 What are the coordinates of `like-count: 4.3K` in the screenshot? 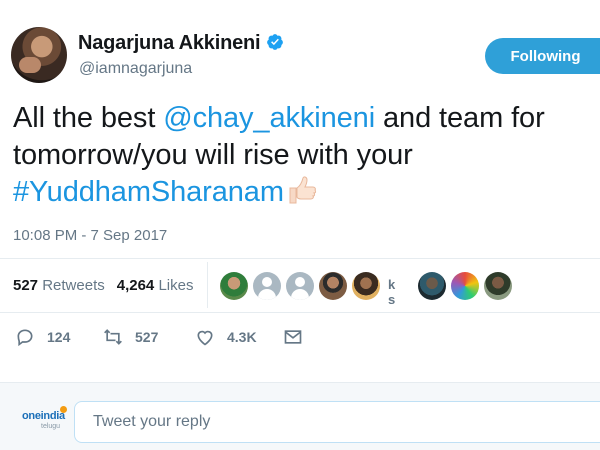 It's located at (242, 337).